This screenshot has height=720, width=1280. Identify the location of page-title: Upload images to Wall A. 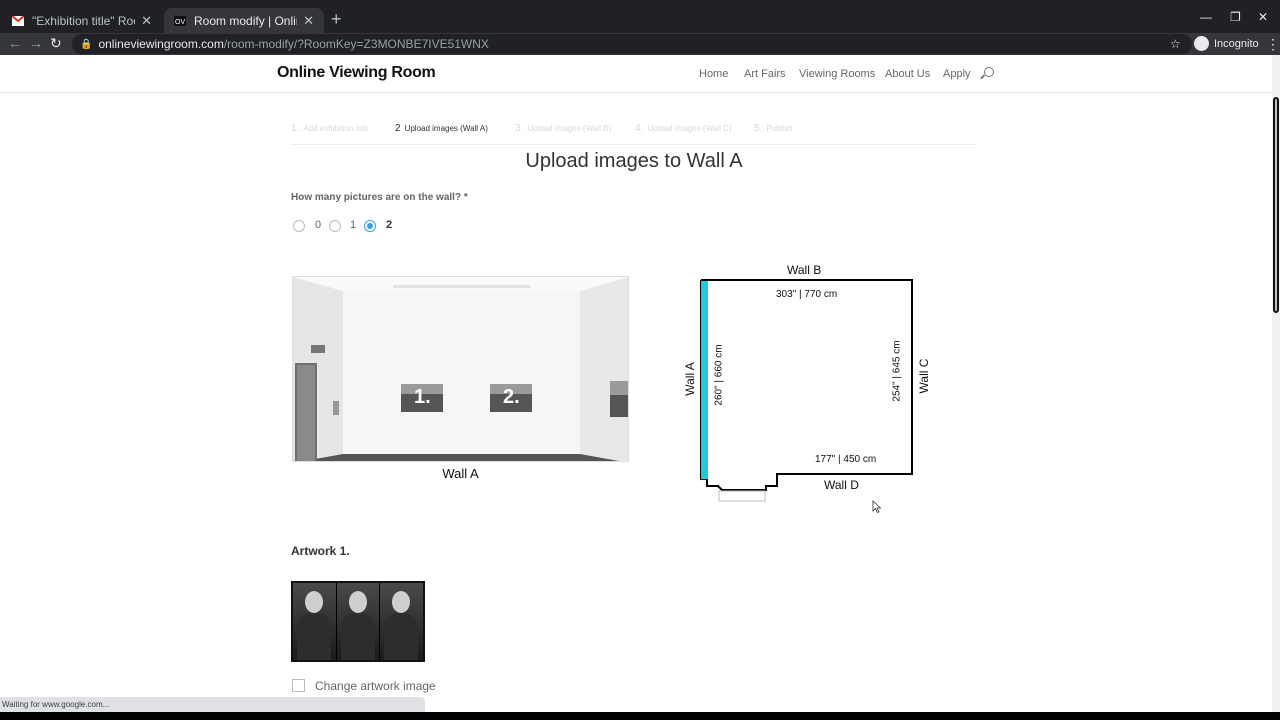
(634, 161).